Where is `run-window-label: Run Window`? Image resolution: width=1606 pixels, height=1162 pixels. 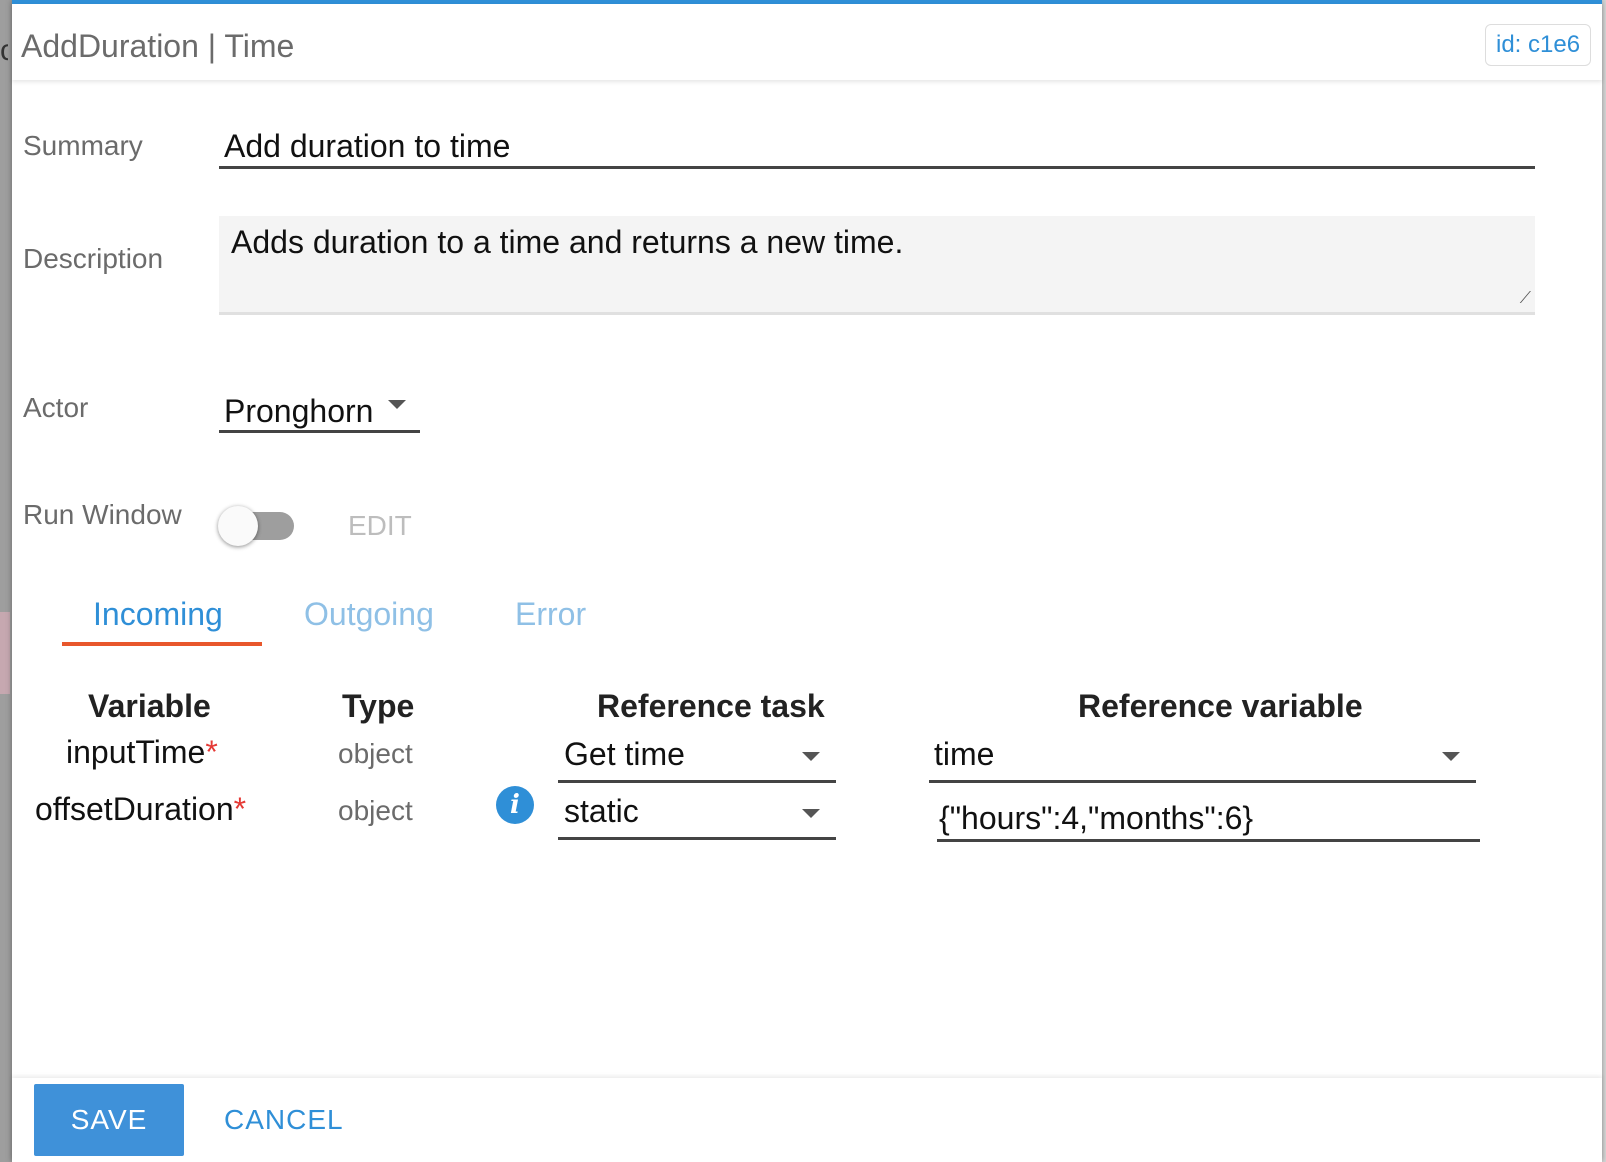
run-window-label: Run Window is located at coordinates (102, 514).